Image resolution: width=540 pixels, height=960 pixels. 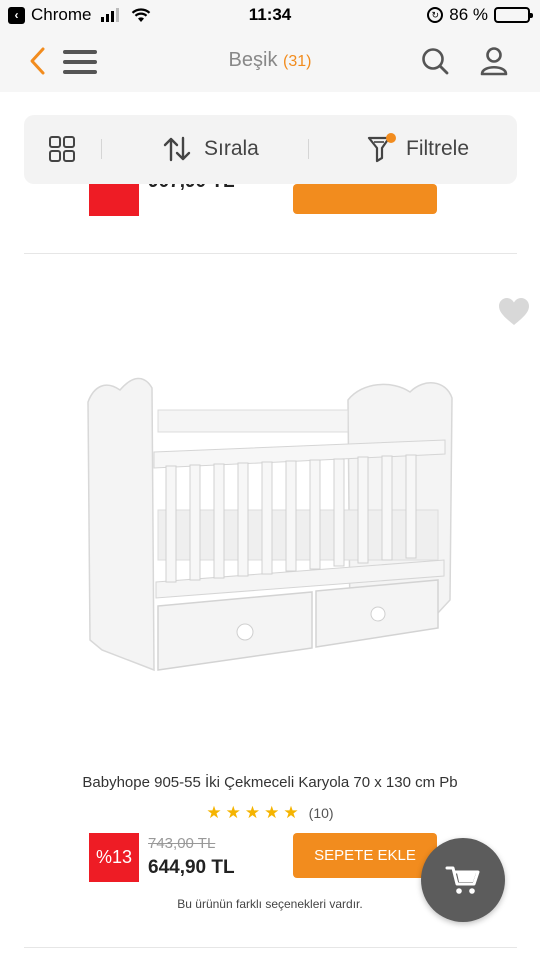 What do you see at coordinates (435, 61) in the screenshot?
I see `search-icon` at bounding box center [435, 61].